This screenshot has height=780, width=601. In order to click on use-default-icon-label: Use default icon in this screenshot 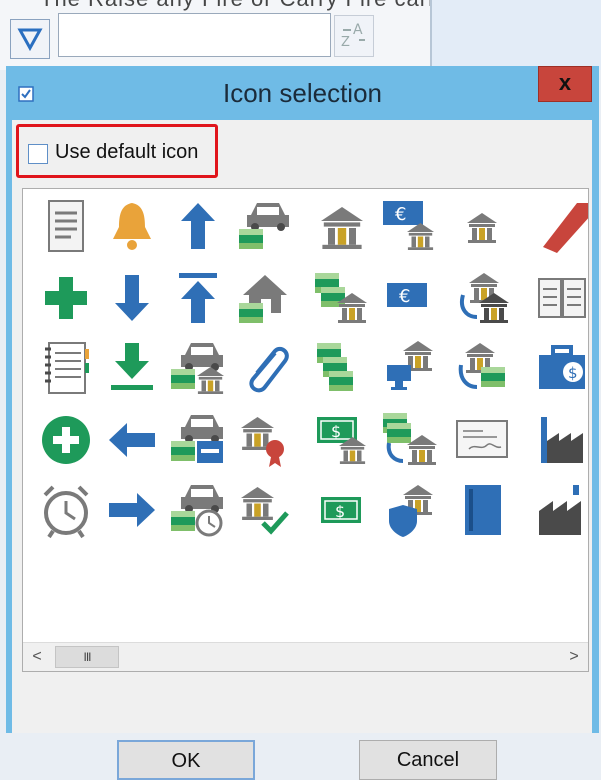, I will do `click(127, 152)`.